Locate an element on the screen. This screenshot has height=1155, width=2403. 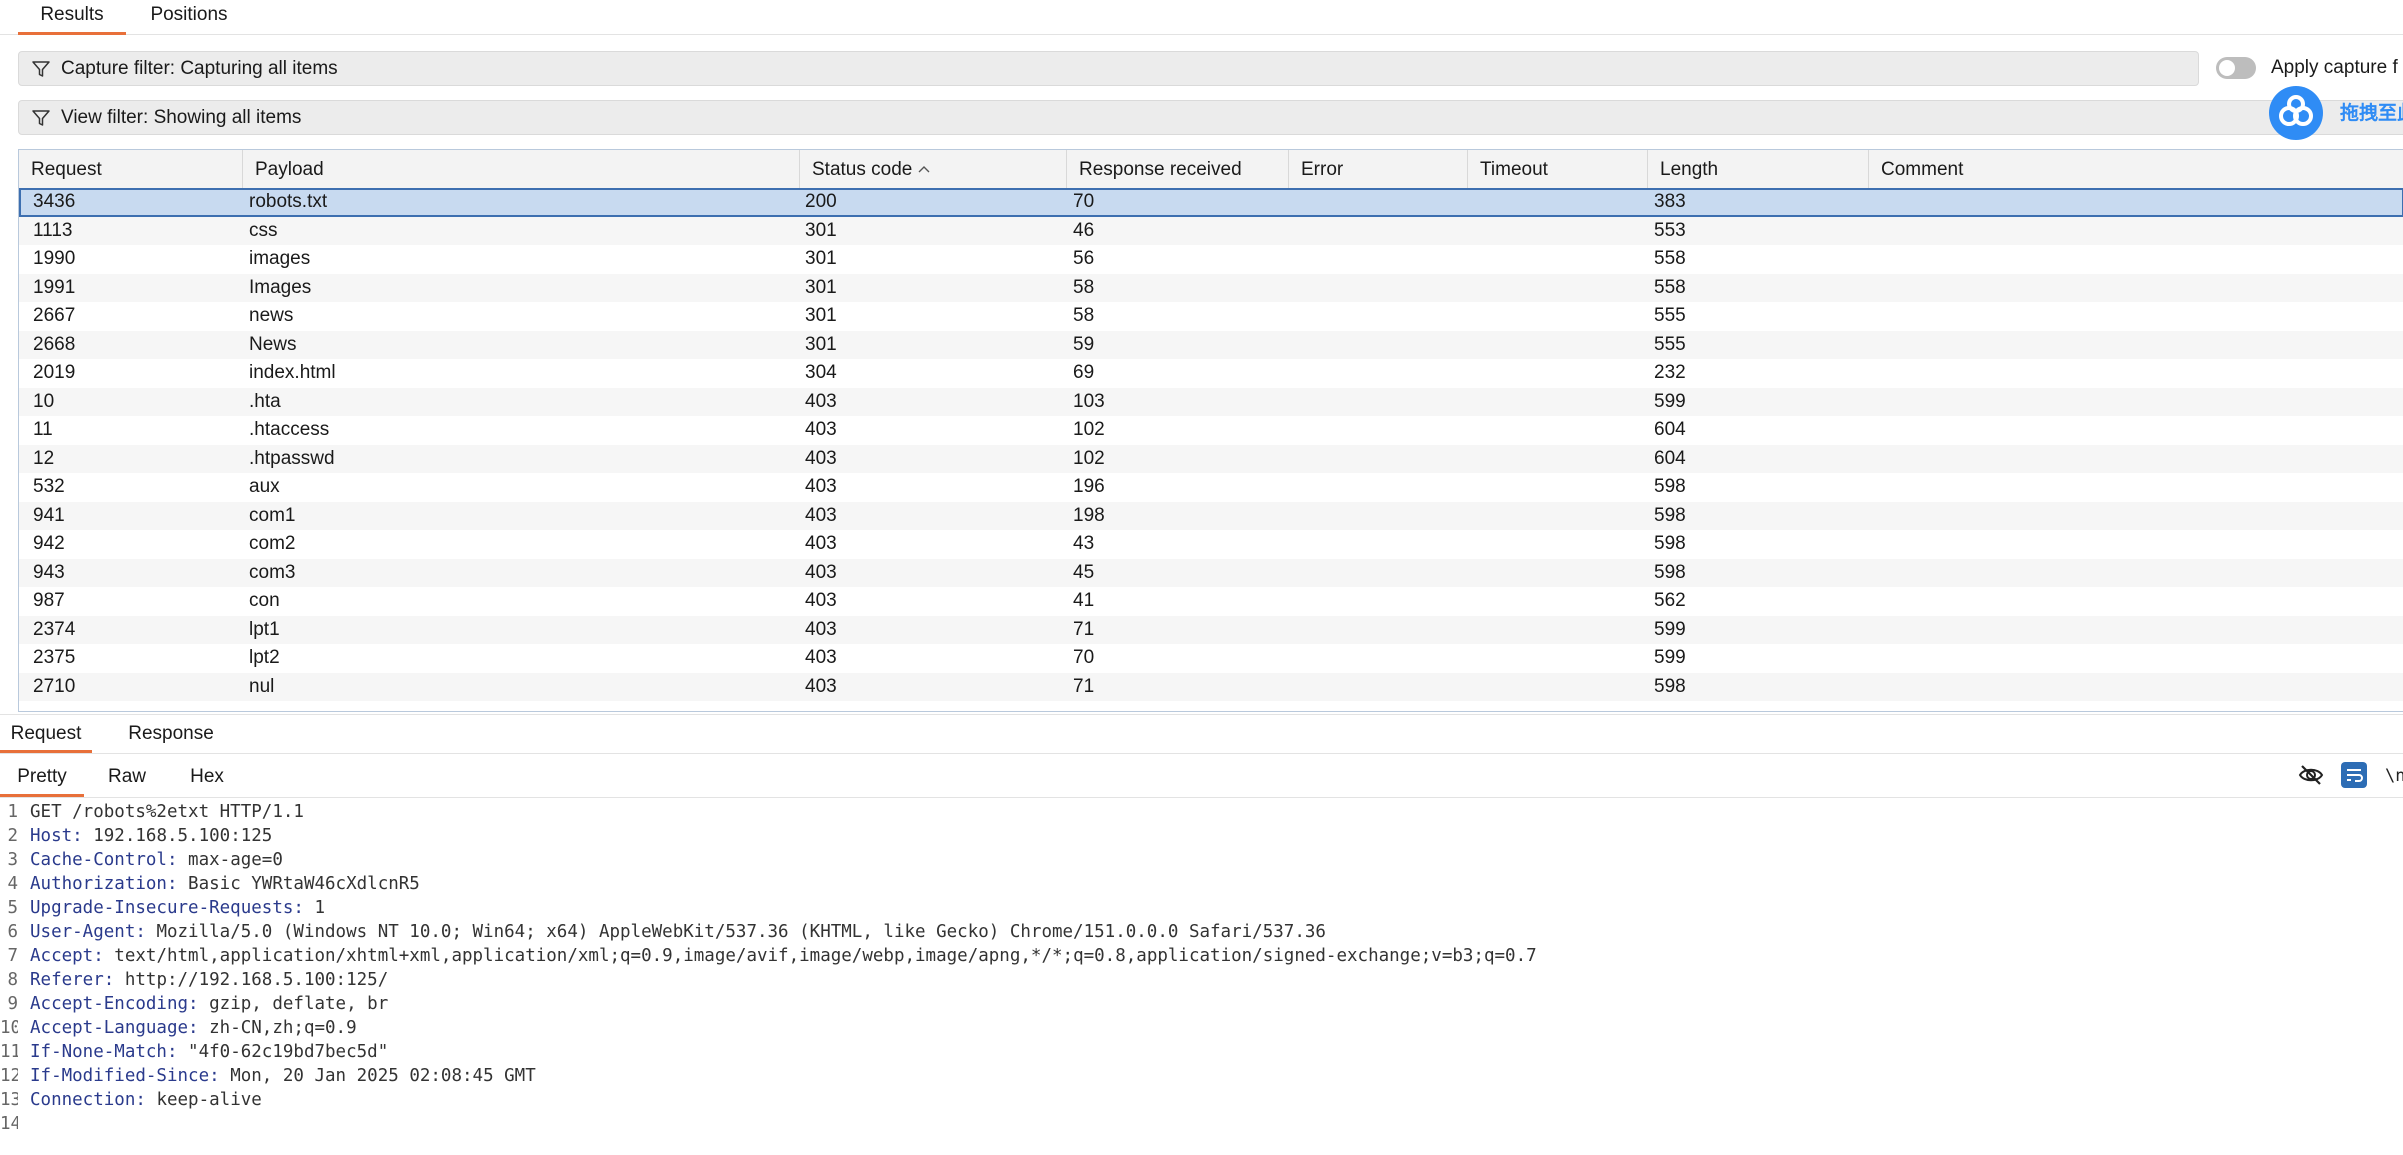
line-number: 5 is located at coordinates (12, 908).